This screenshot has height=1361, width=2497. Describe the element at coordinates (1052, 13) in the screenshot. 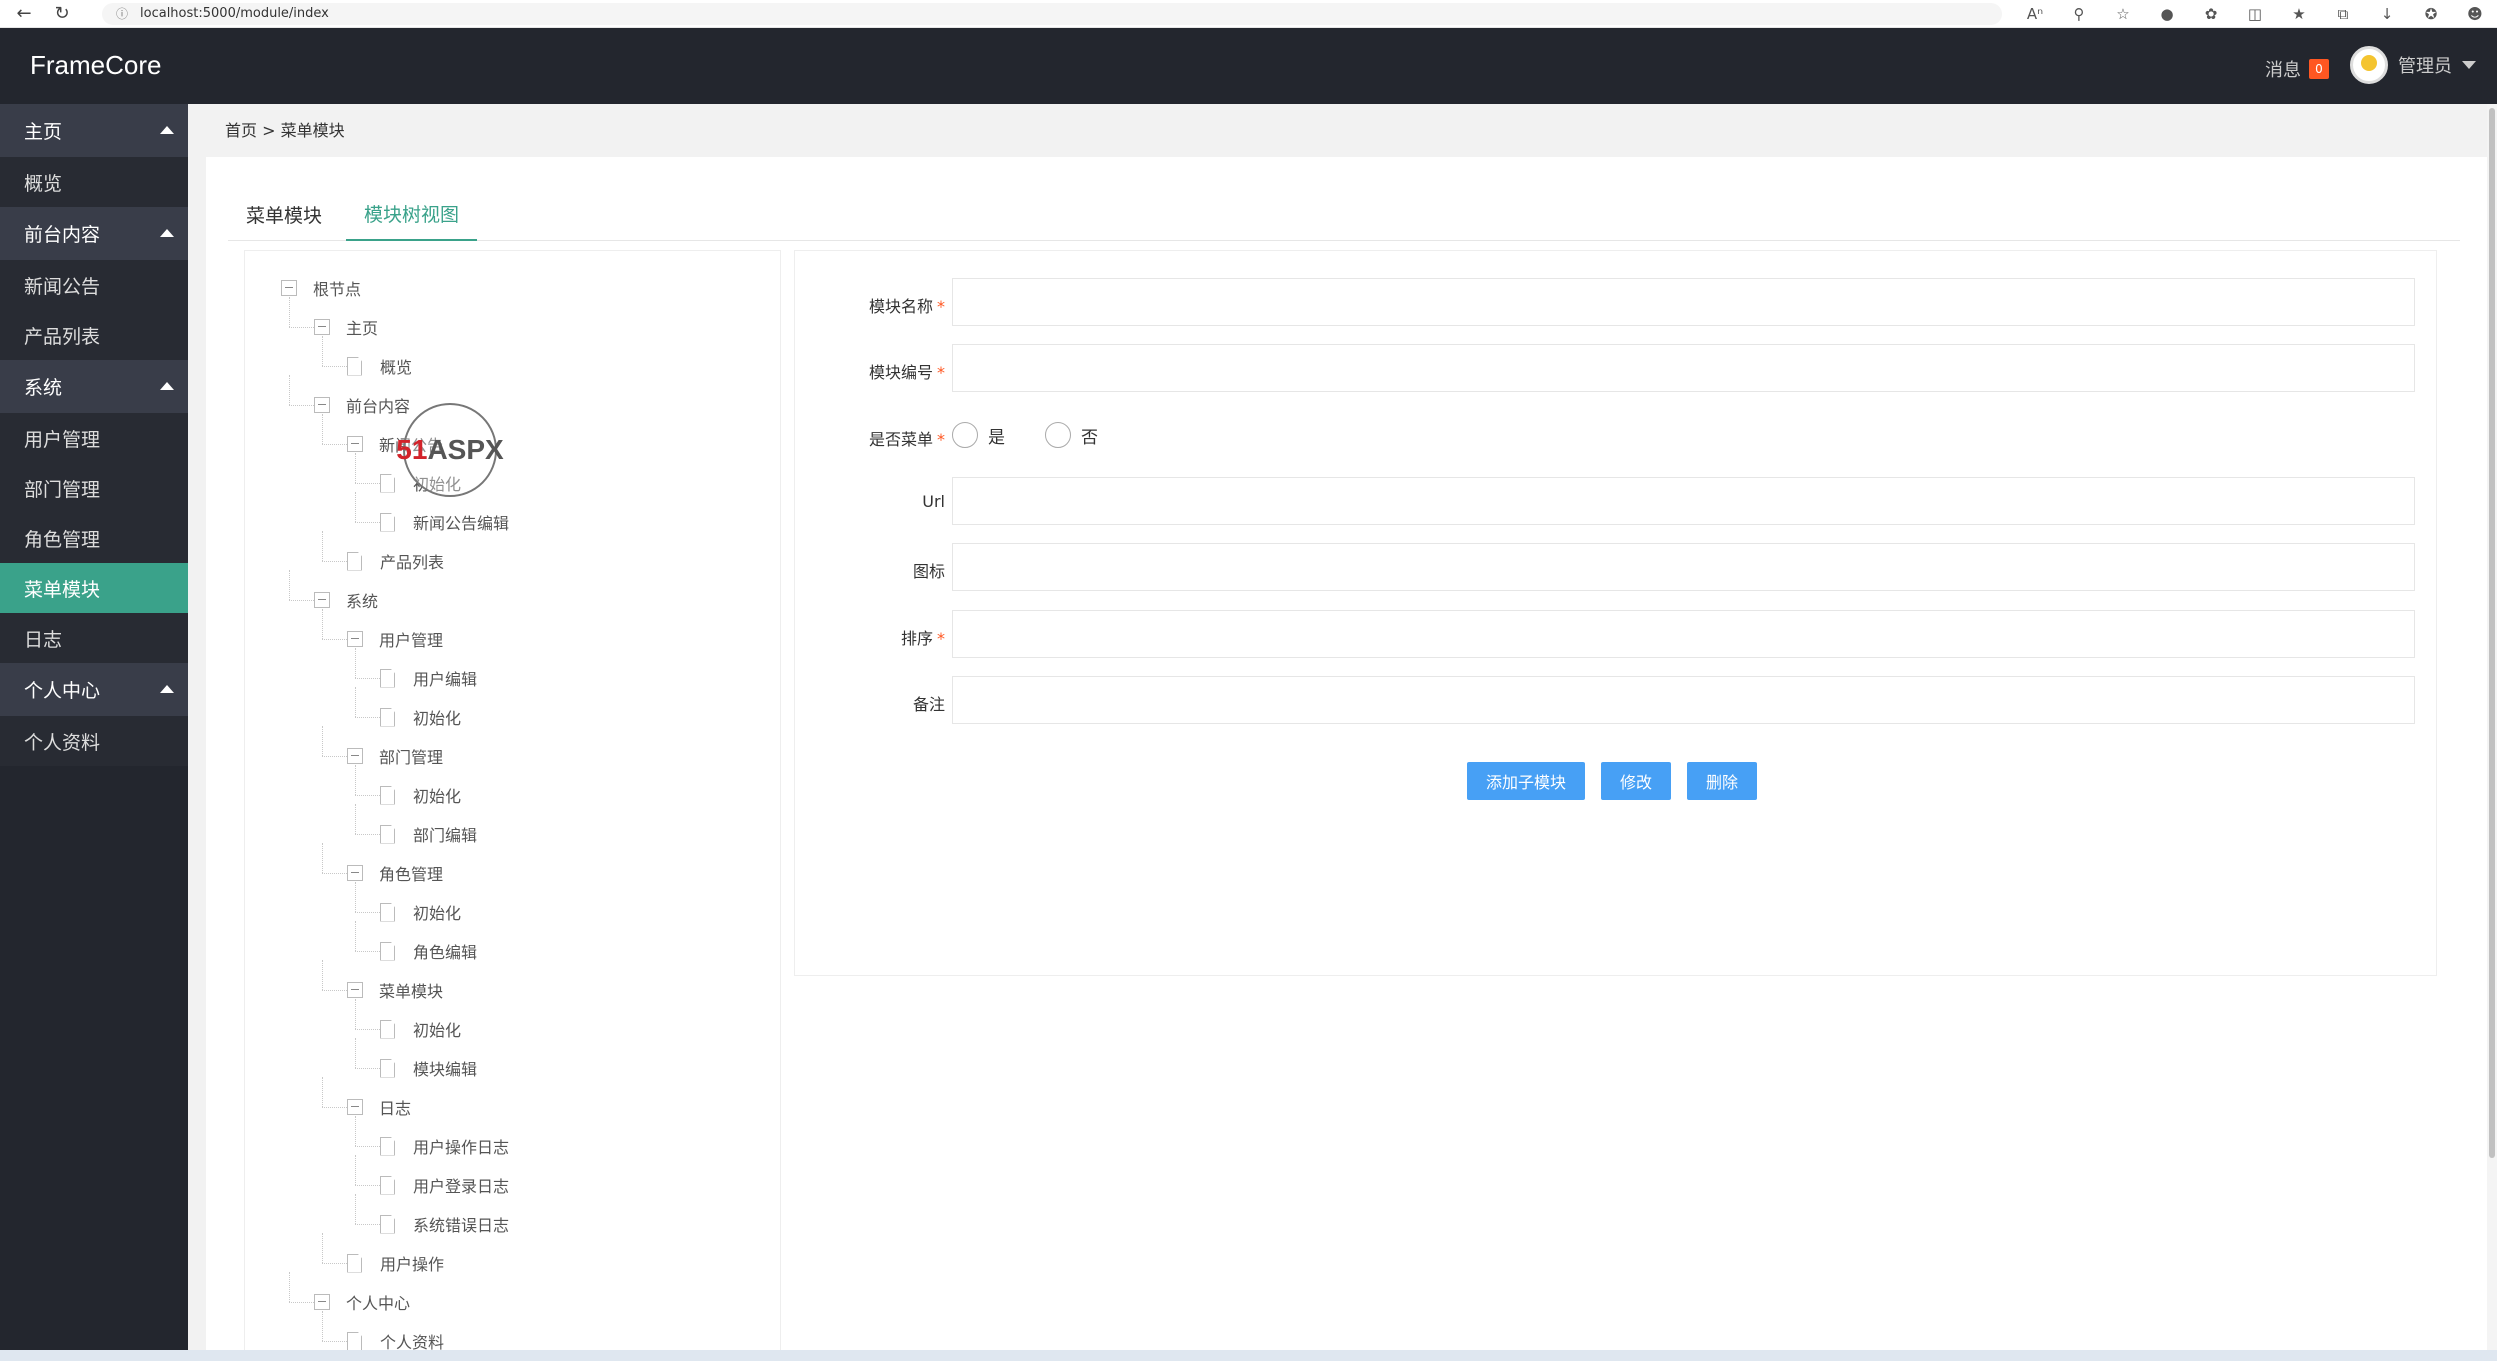

I see `address-bar: ⓘ localhost:5000/module/index` at that location.